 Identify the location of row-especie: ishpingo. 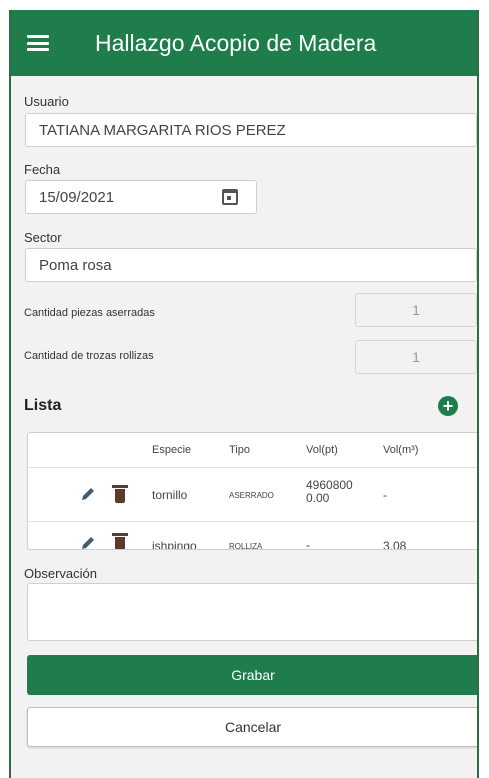
(174, 544).